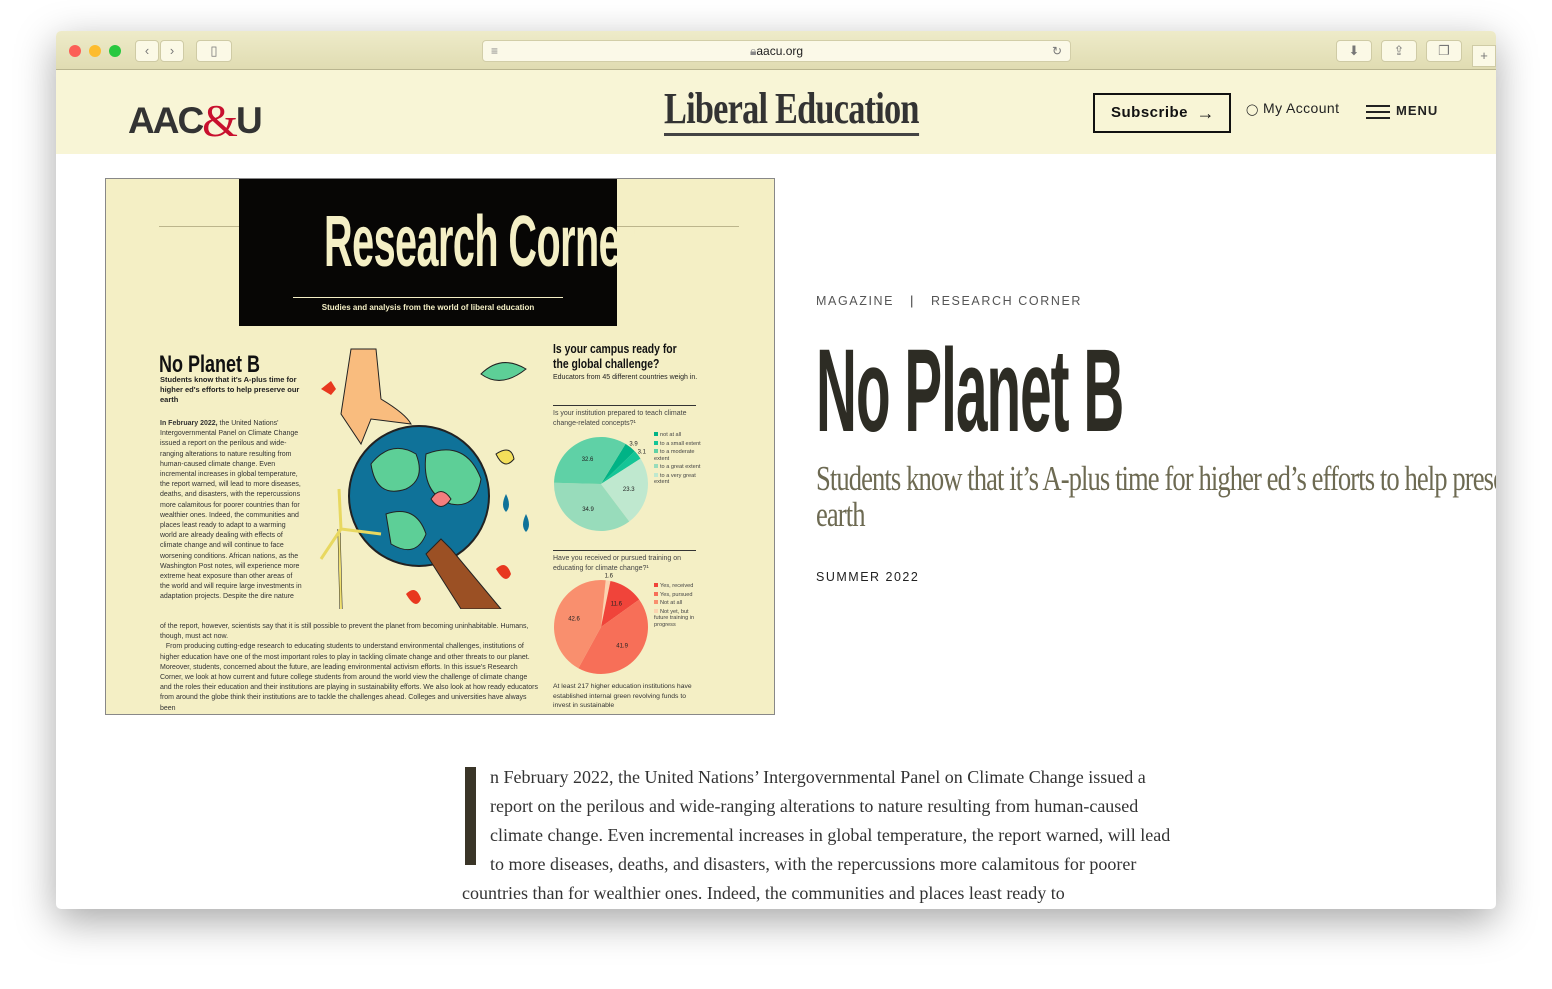  I want to click on legend-item: Yes, received, so click(679, 586).